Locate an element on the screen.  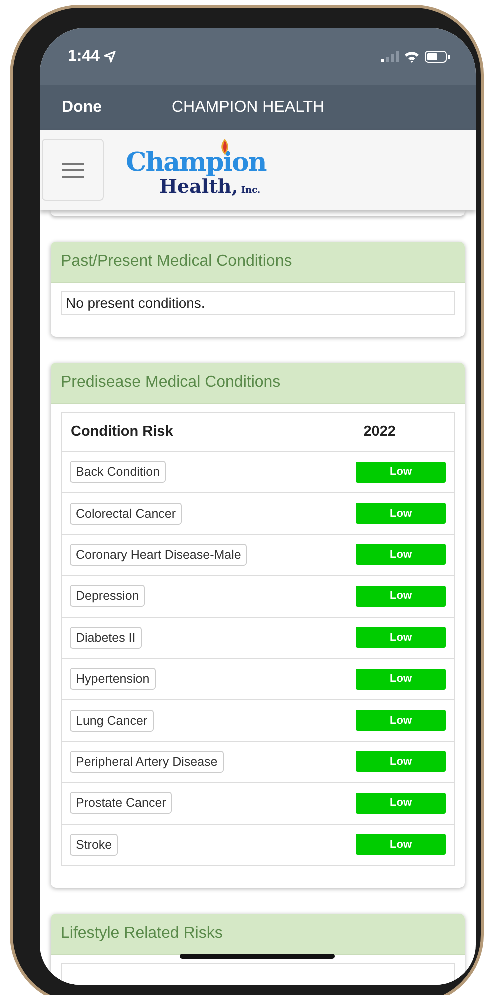
condition-button: Stroke is located at coordinates (94, 845).